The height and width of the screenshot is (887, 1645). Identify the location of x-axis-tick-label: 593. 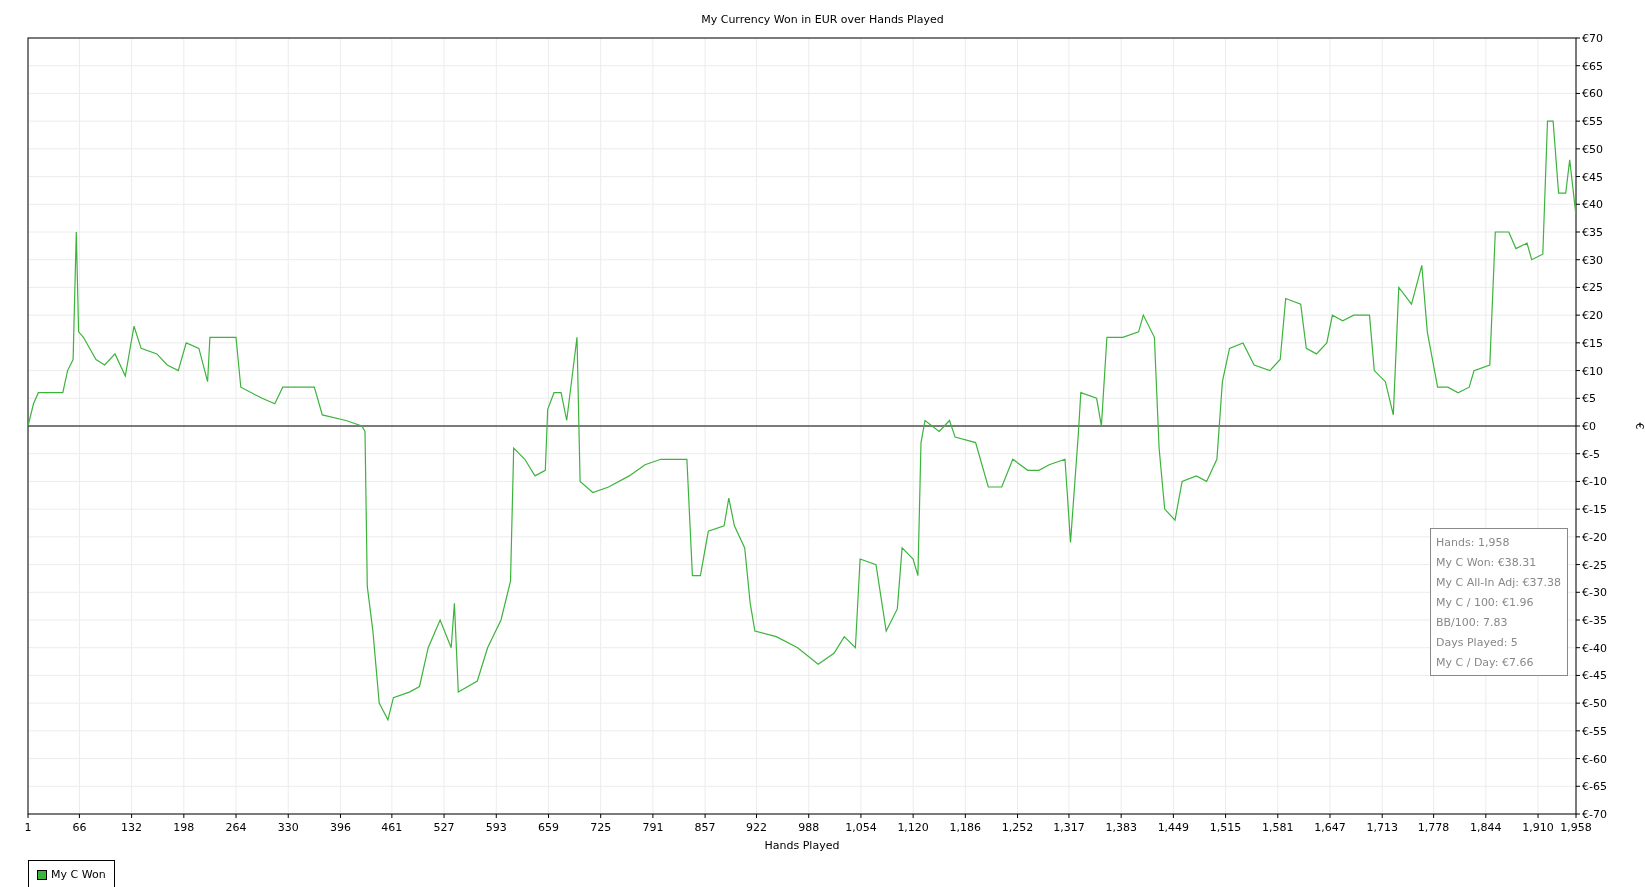
(496, 827).